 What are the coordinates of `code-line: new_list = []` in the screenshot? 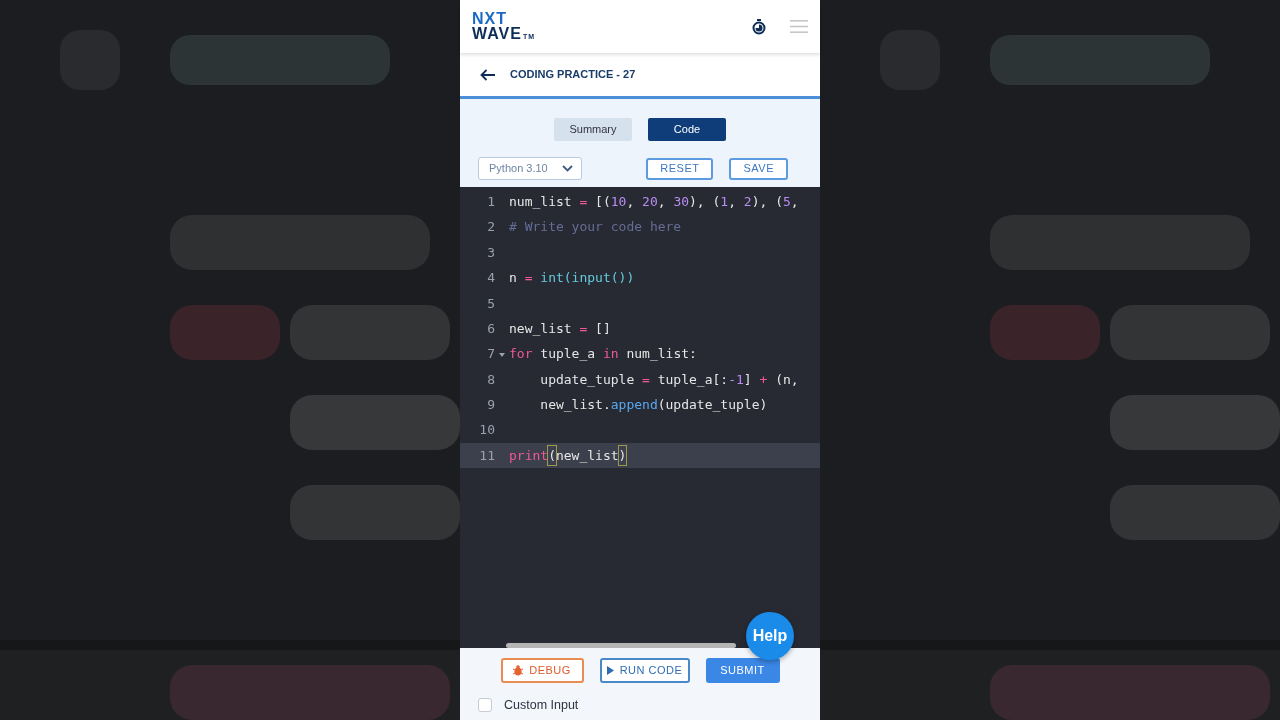 It's located at (560, 328).